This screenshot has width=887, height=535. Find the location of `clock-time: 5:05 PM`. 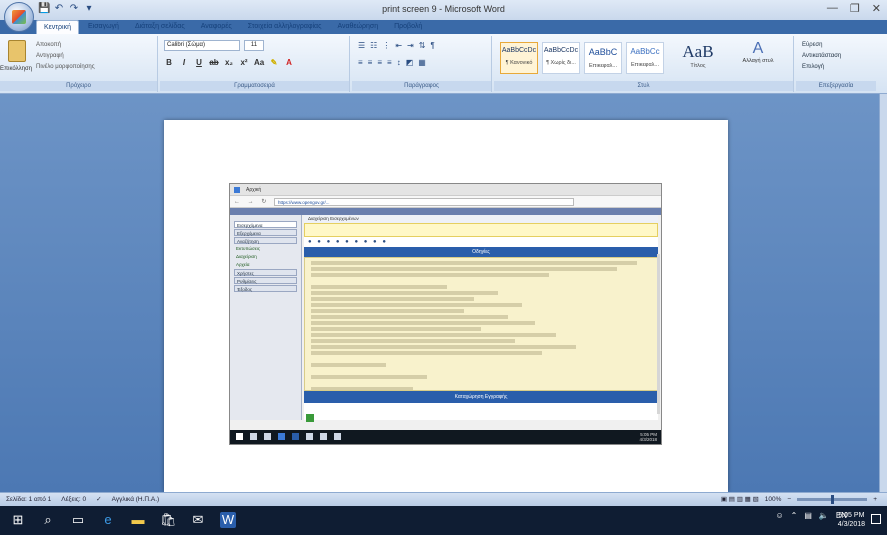

clock-time: 5:05 PM is located at coordinates (851, 515).